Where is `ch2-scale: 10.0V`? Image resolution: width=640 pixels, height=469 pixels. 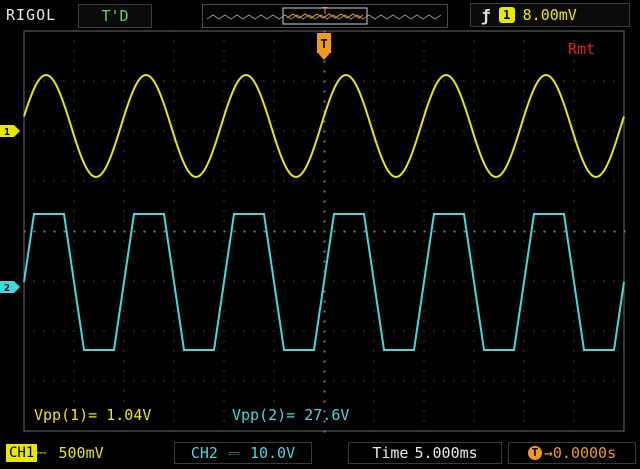
ch2-scale: 10.0V is located at coordinates (272, 453).